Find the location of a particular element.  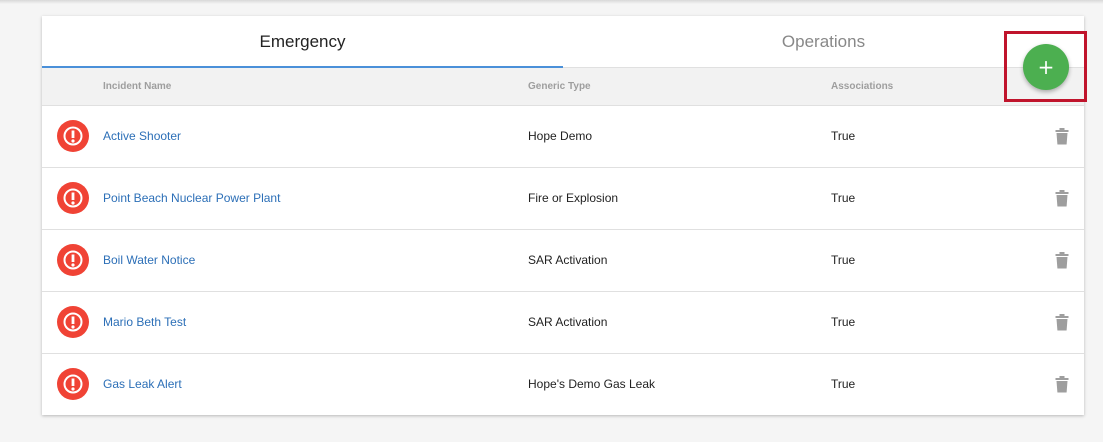

generic-type-cell: Hope's Demo Gas Leak is located at coordinates (592, 384).